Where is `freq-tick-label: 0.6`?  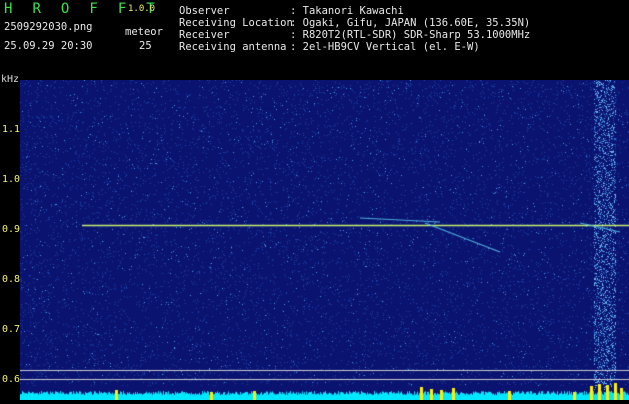 freq-tick-label: 0.6 is located at coordinates (11, 379).